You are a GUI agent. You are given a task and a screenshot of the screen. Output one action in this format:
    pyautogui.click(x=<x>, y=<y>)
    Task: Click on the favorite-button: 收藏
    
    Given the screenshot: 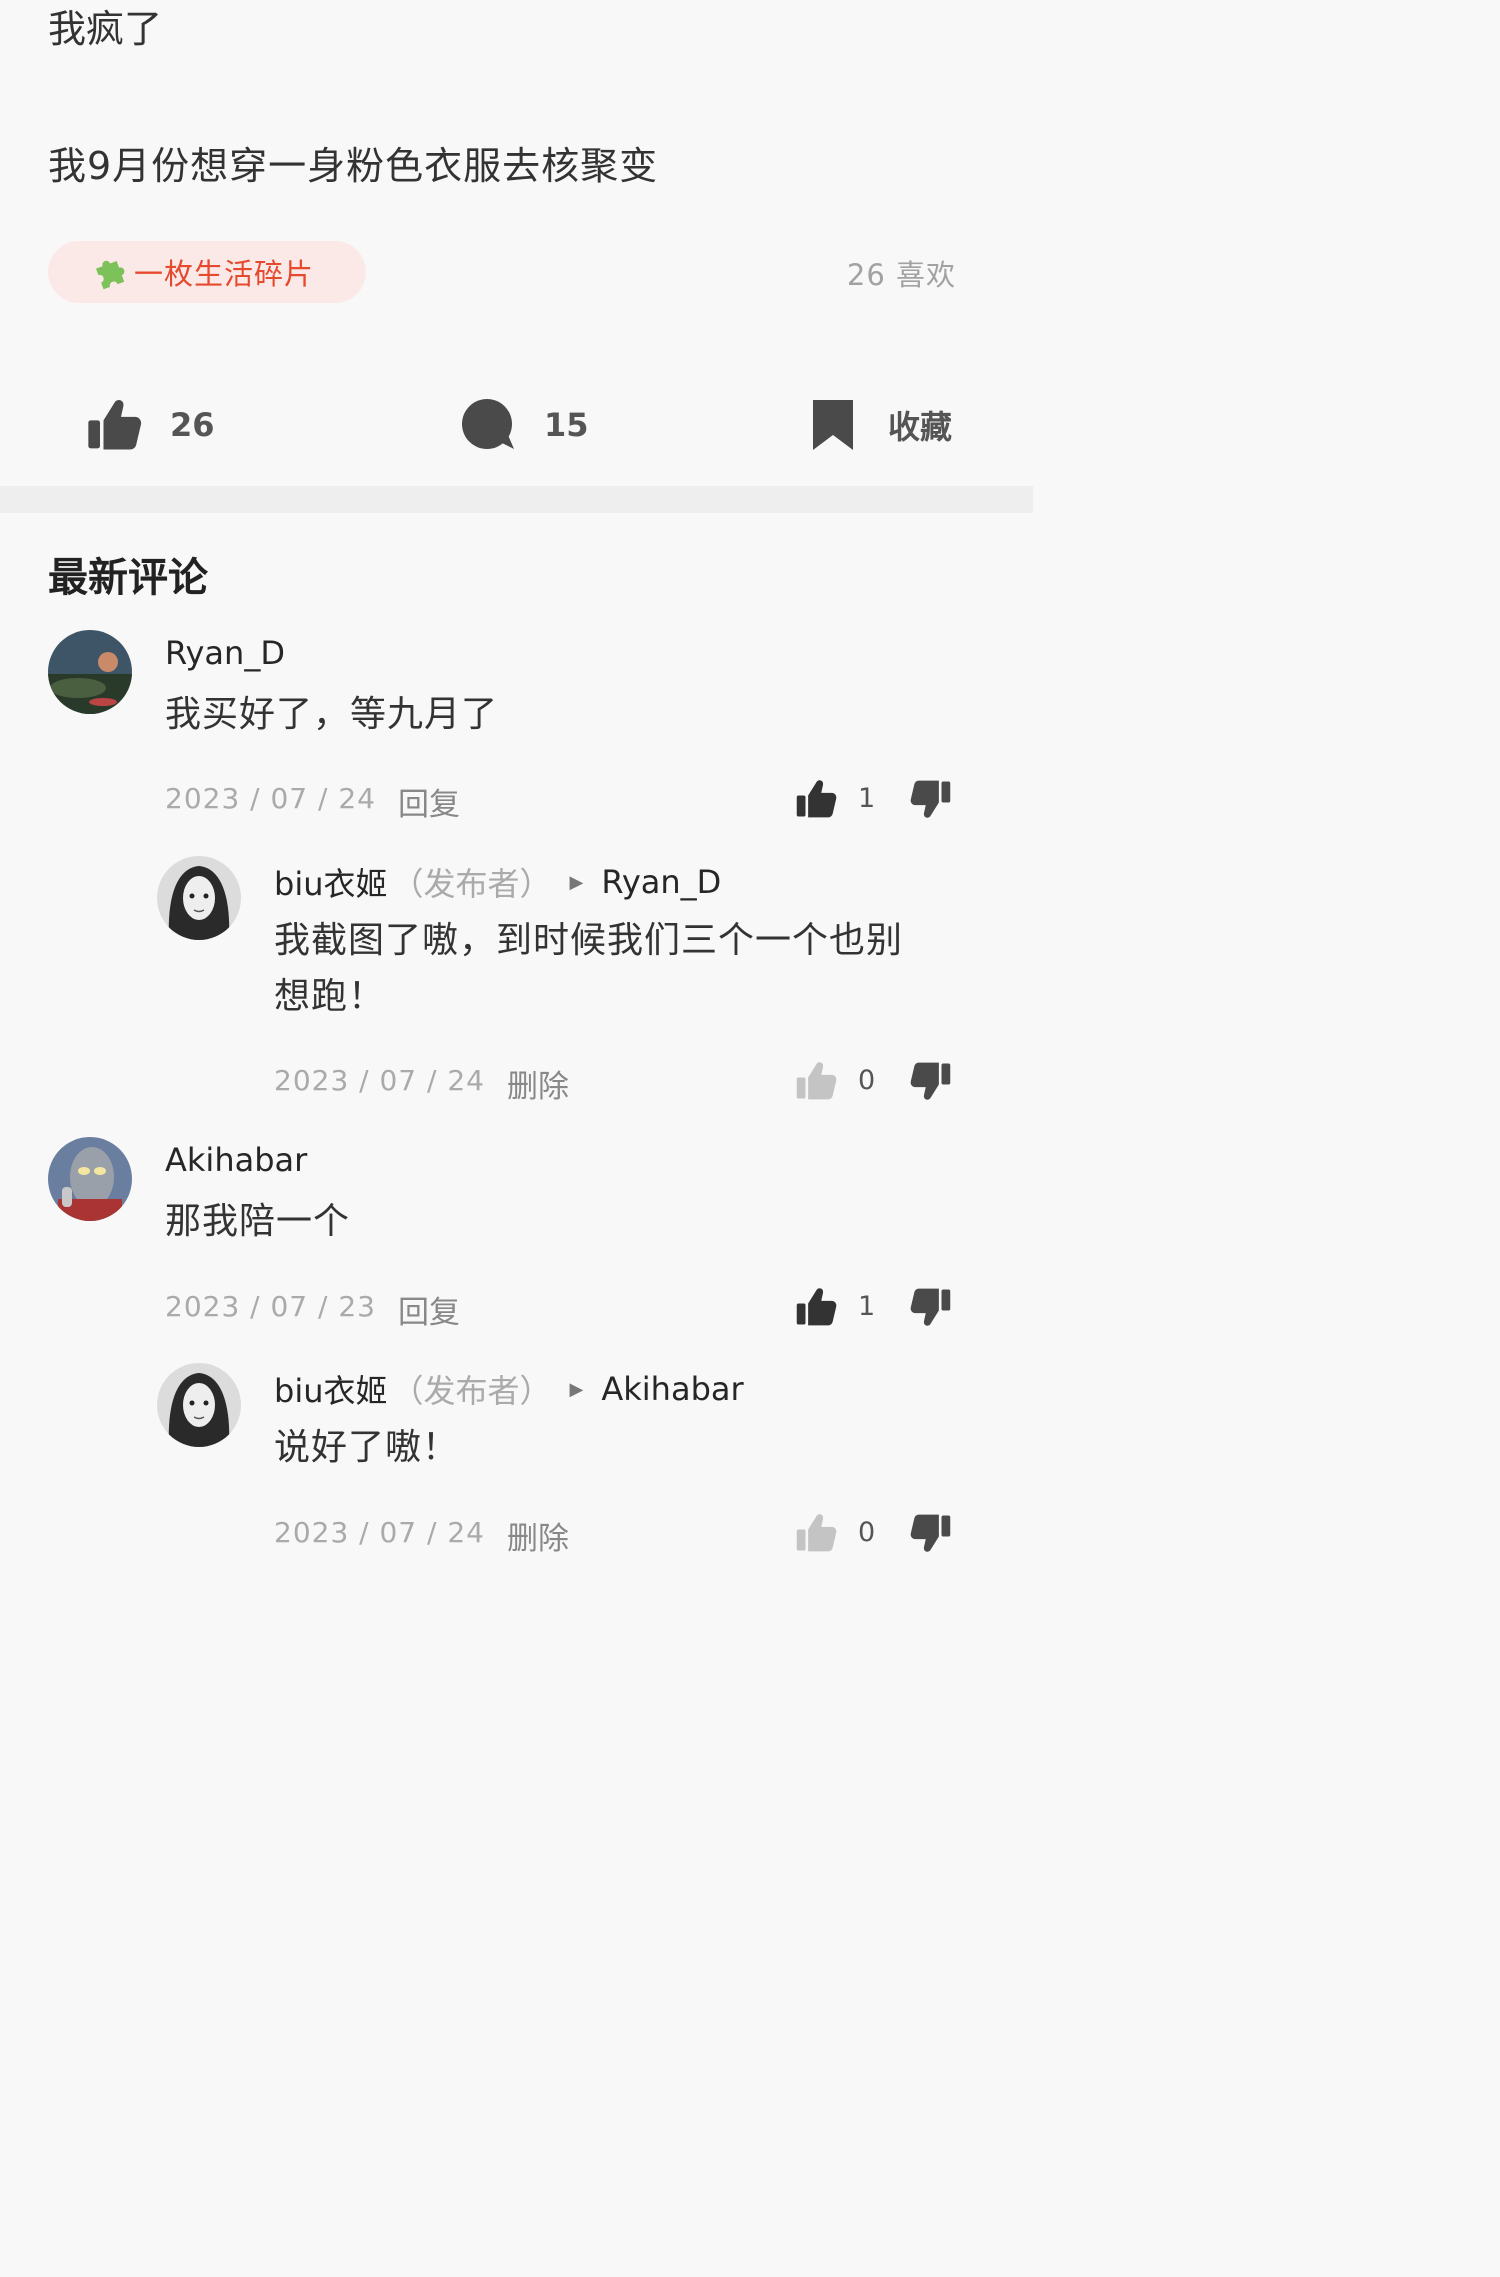 What is the action you would take?
    pyautogui.click(x=881, y=425)
    